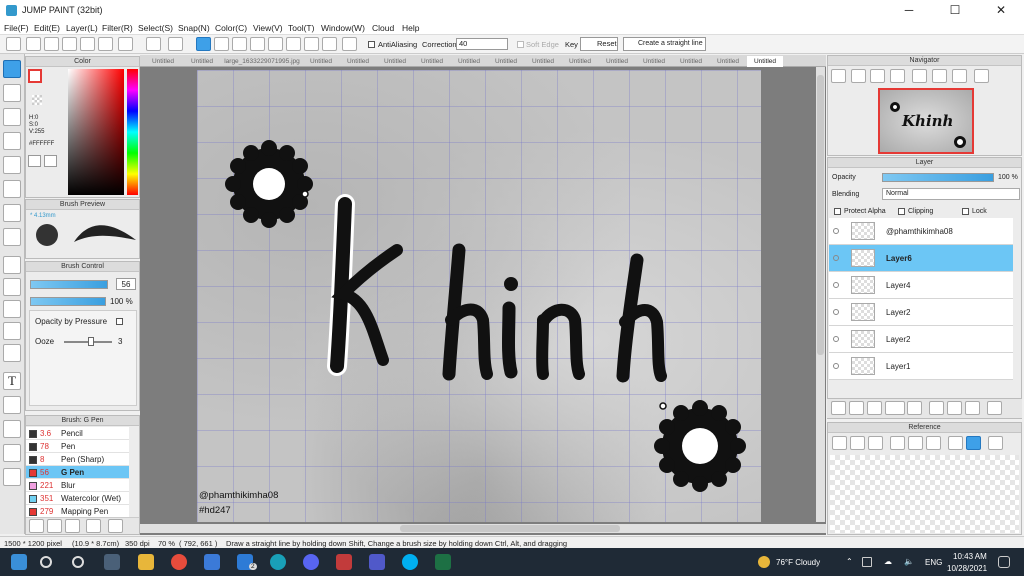 The image size is (1024, 576). I want to click on layer-row: Layer6, so click(921, 258).